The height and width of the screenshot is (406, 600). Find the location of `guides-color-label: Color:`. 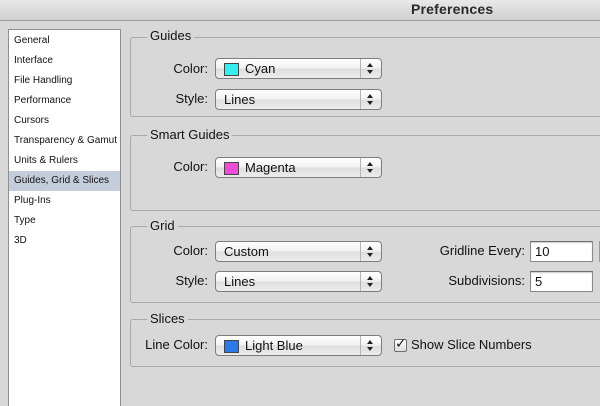

guides-color-label: Color: is located at coordinates (190, 68).